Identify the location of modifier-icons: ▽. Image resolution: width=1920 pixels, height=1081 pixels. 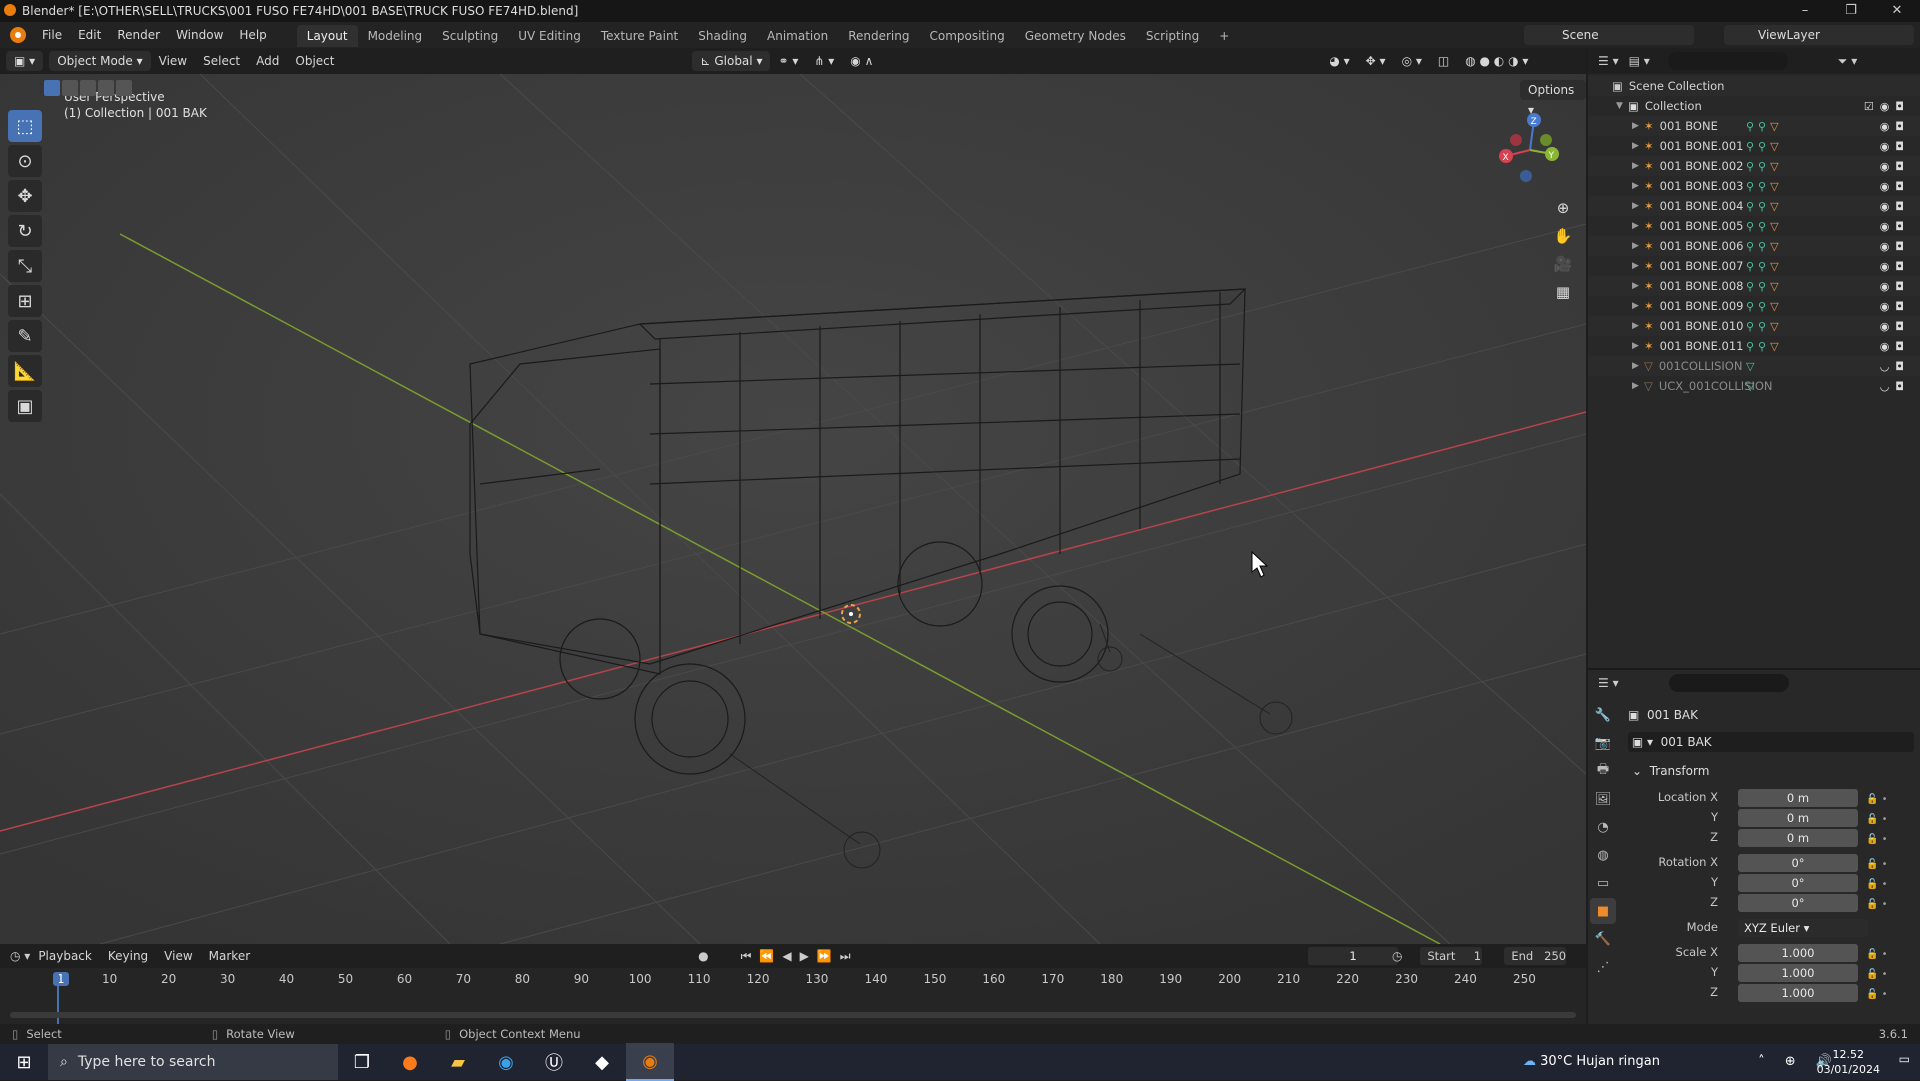
(1752, 386).